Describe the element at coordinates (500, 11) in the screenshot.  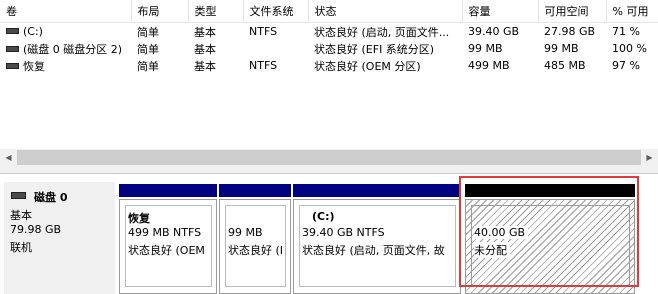
I see `column-header-capacity: 容量` at that location.